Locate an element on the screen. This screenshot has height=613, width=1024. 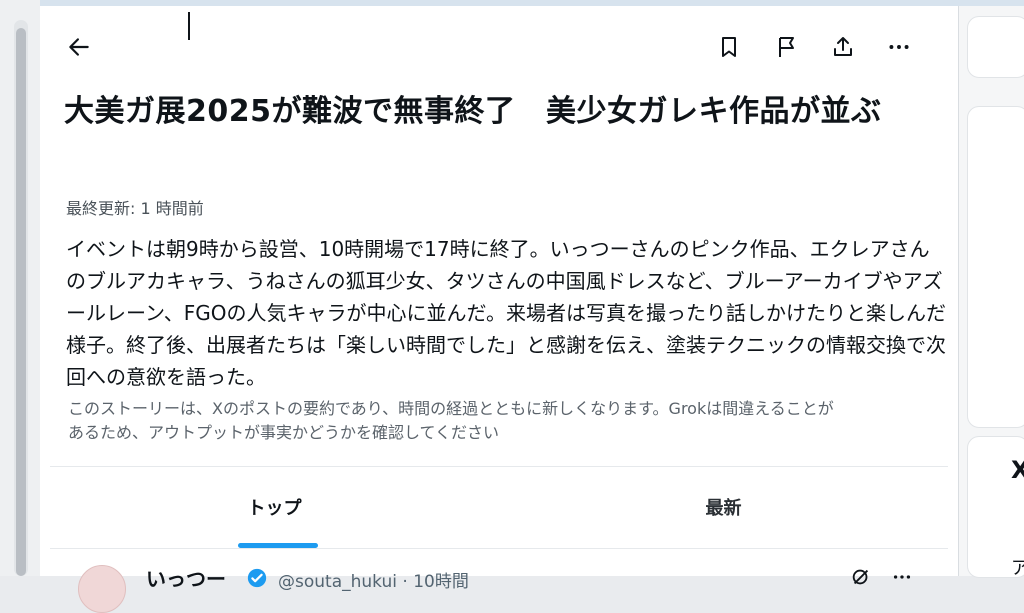
more-icon is located at coordinates (899, 47).